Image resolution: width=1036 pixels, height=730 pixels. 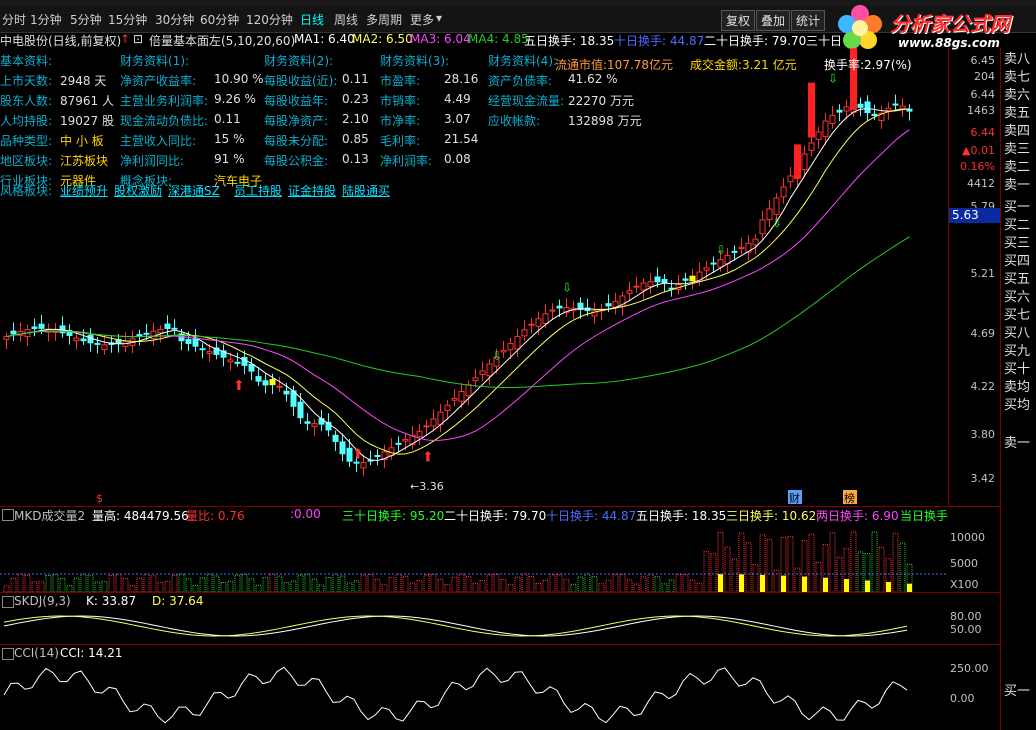 What do you see at coordinates (422, 19) in the screenshot?
I see `tab-more: 更多` at bounding box center [422, 19].